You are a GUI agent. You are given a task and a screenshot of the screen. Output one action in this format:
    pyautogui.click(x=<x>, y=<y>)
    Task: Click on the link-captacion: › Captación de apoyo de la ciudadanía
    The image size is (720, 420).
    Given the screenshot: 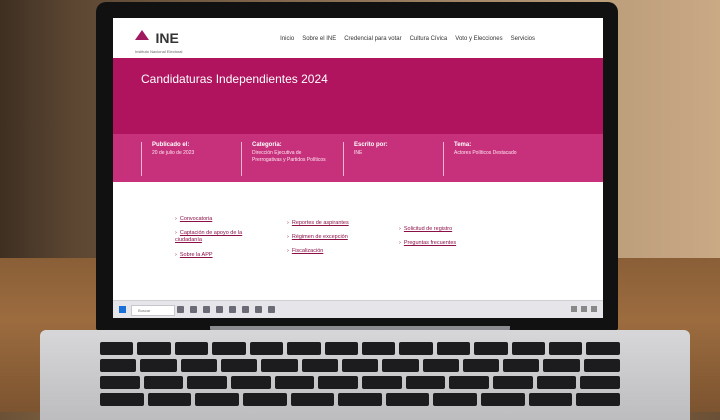 What is the action you would take?
    pyautogui.click(x=215, y=237)
    